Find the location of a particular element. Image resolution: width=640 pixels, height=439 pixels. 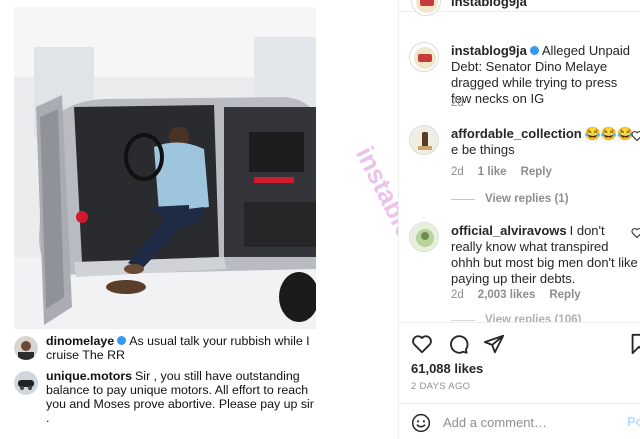

add-comment-bar: Post is located at coordinates (519, 421).